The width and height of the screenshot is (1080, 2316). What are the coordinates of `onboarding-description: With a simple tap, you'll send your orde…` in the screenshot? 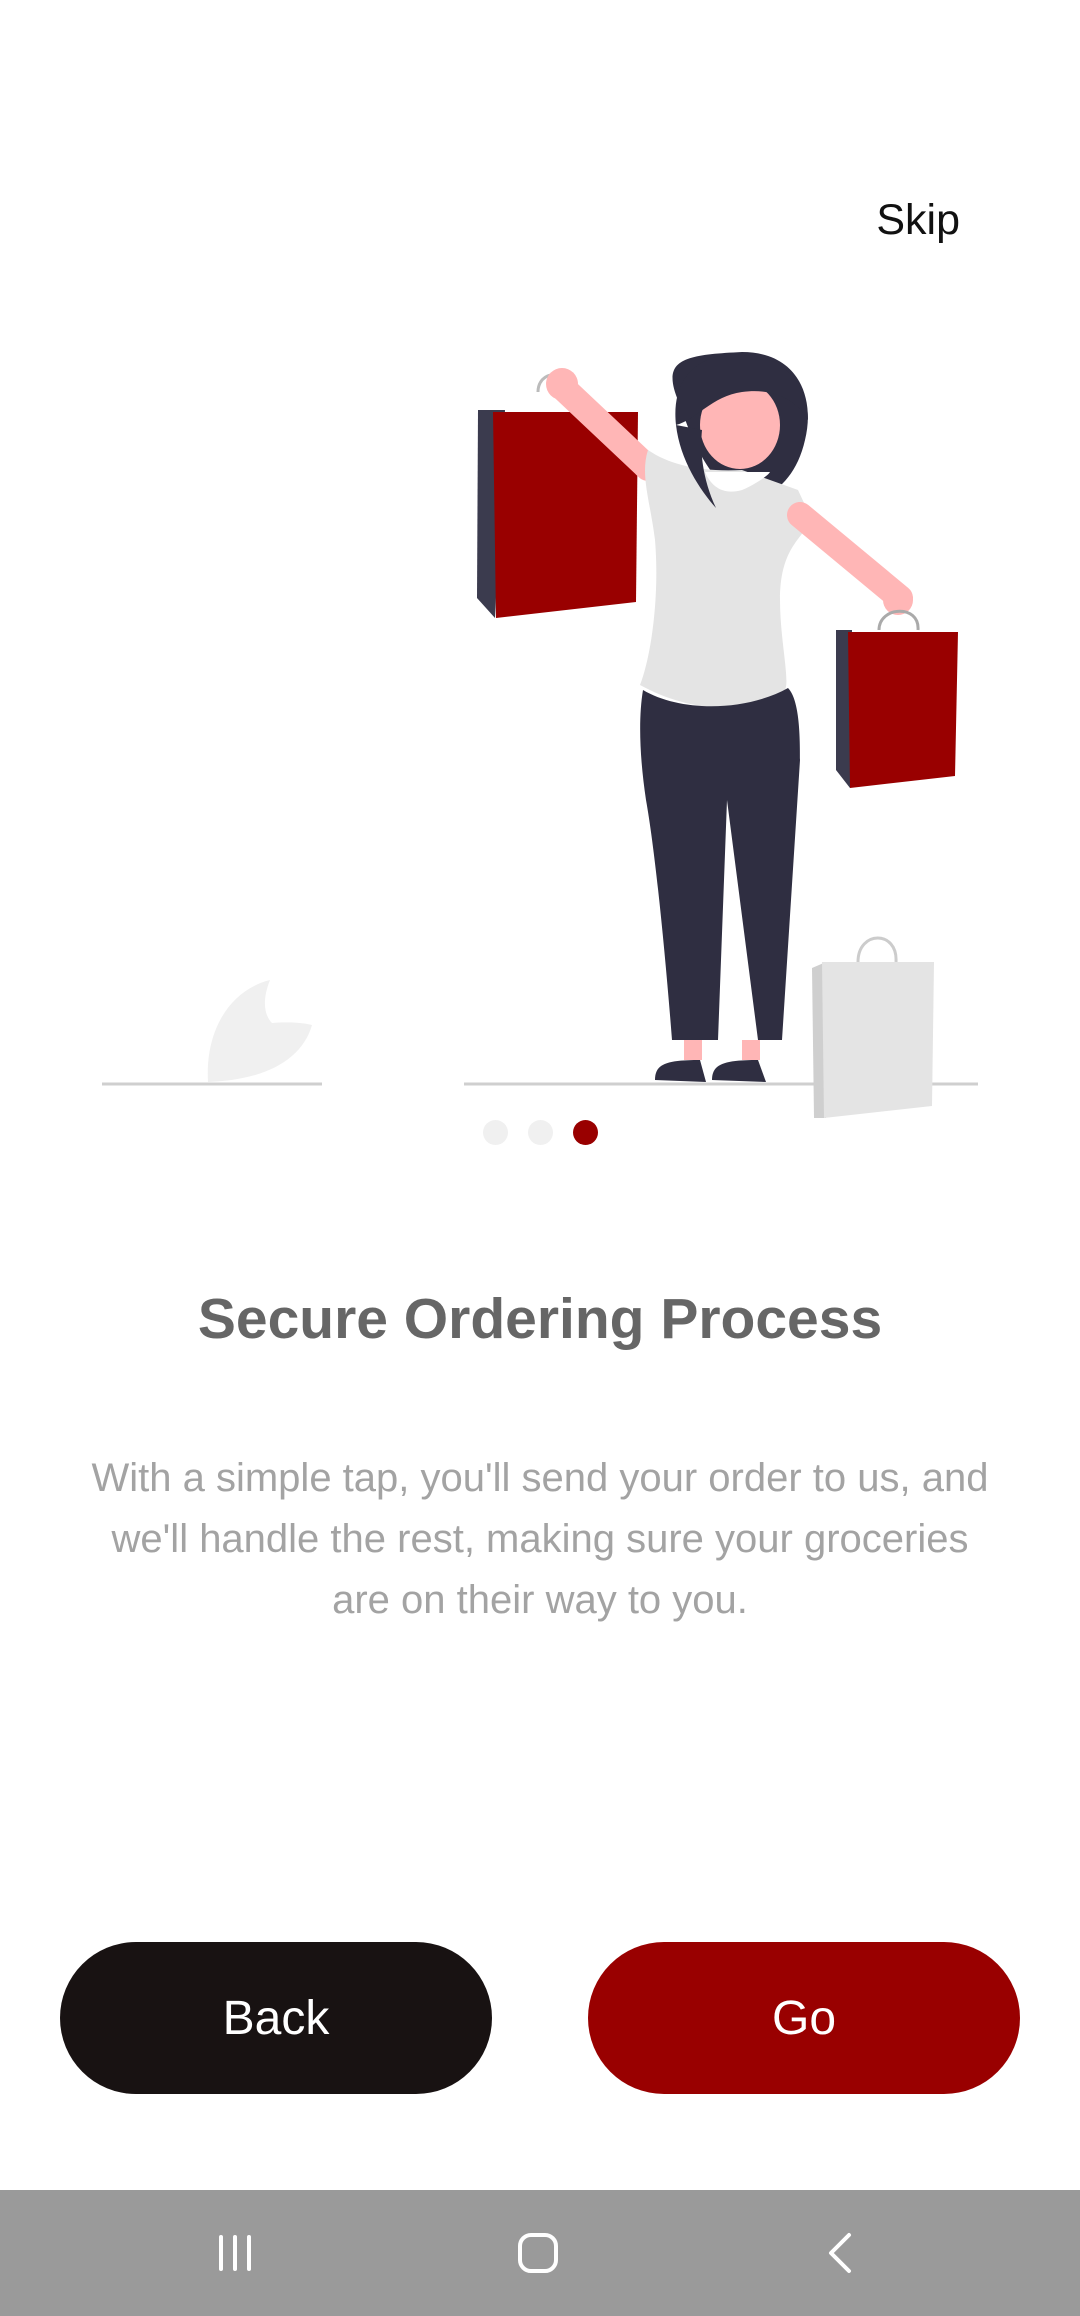 It's located at (540, 1539).